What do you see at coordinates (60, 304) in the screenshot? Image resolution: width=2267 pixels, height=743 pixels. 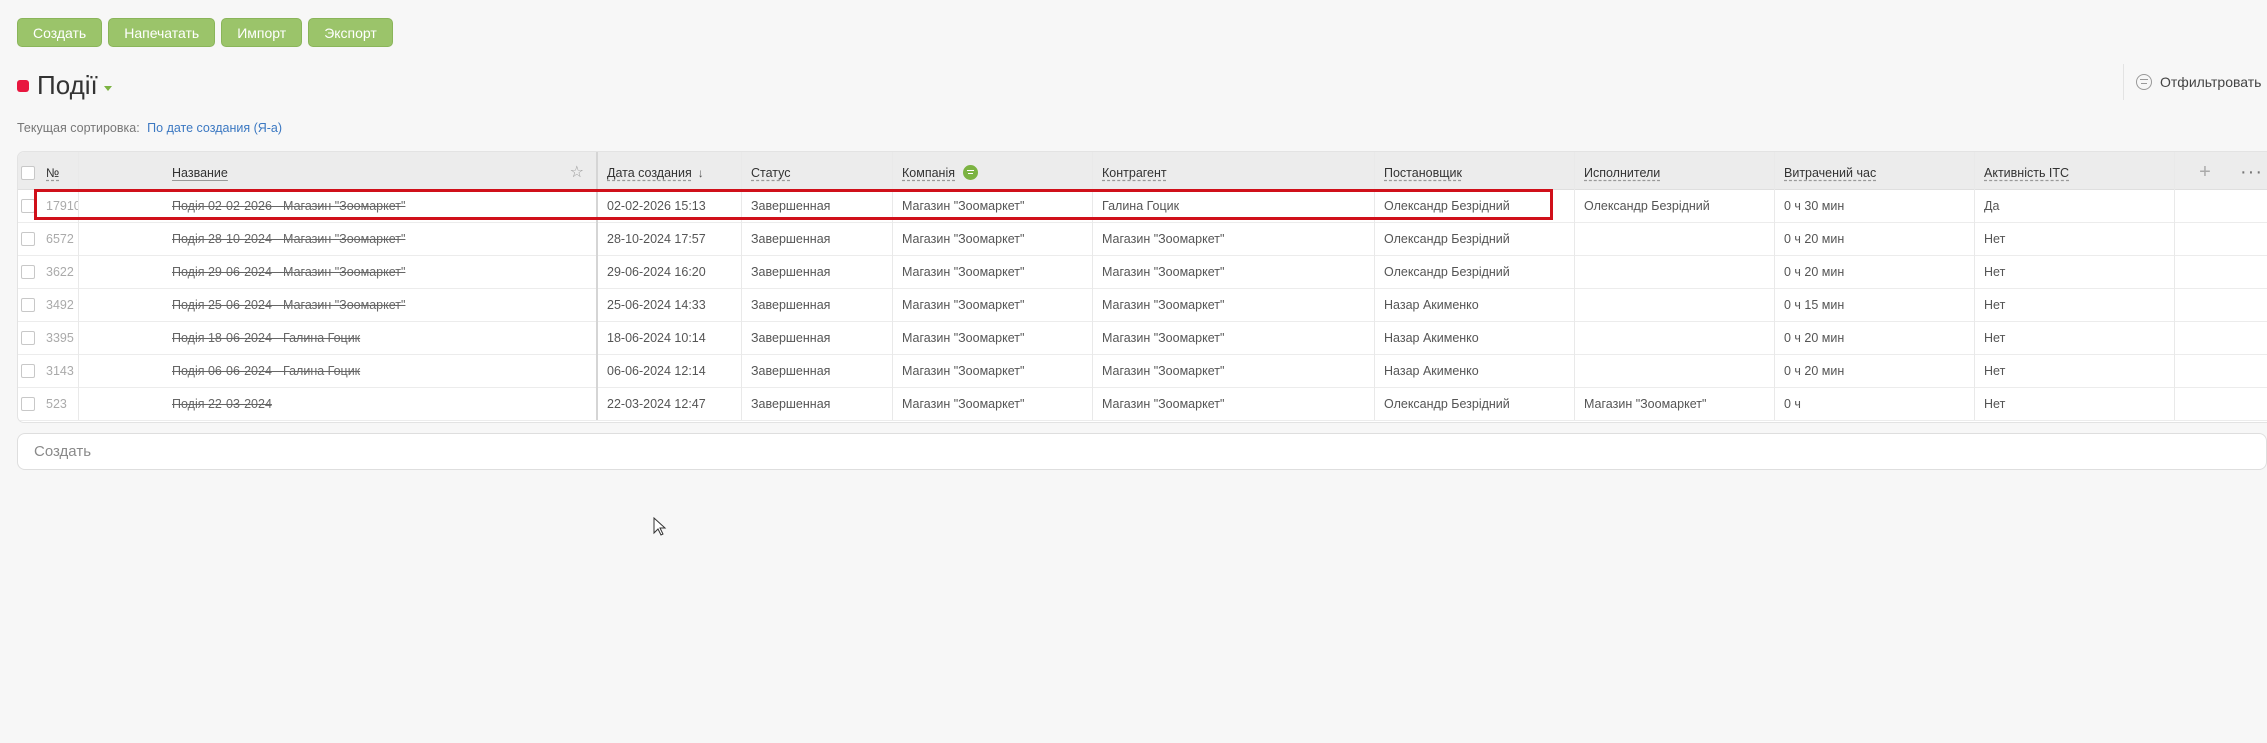 I see `cell-num-text: 3492` at bounding box center [60, 304].